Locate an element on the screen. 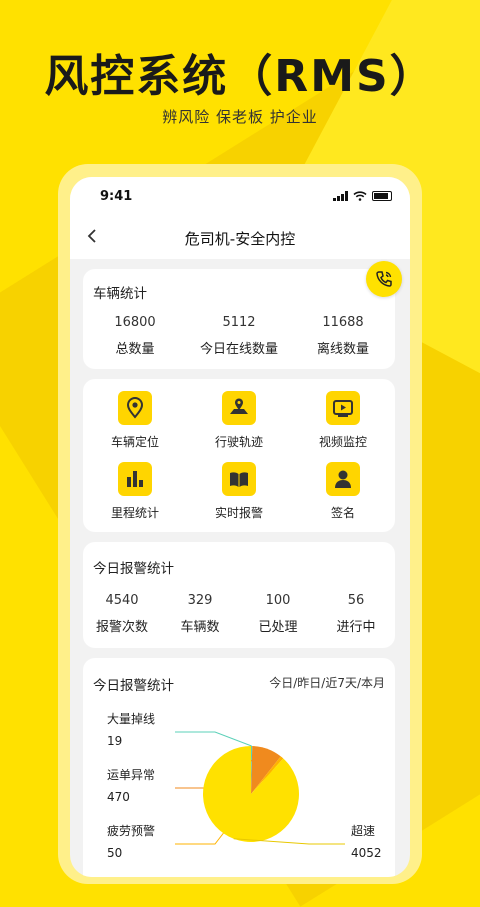 This screenshot has width=480, height=907. stat-value: 329 is located at coordinates (200, 600).